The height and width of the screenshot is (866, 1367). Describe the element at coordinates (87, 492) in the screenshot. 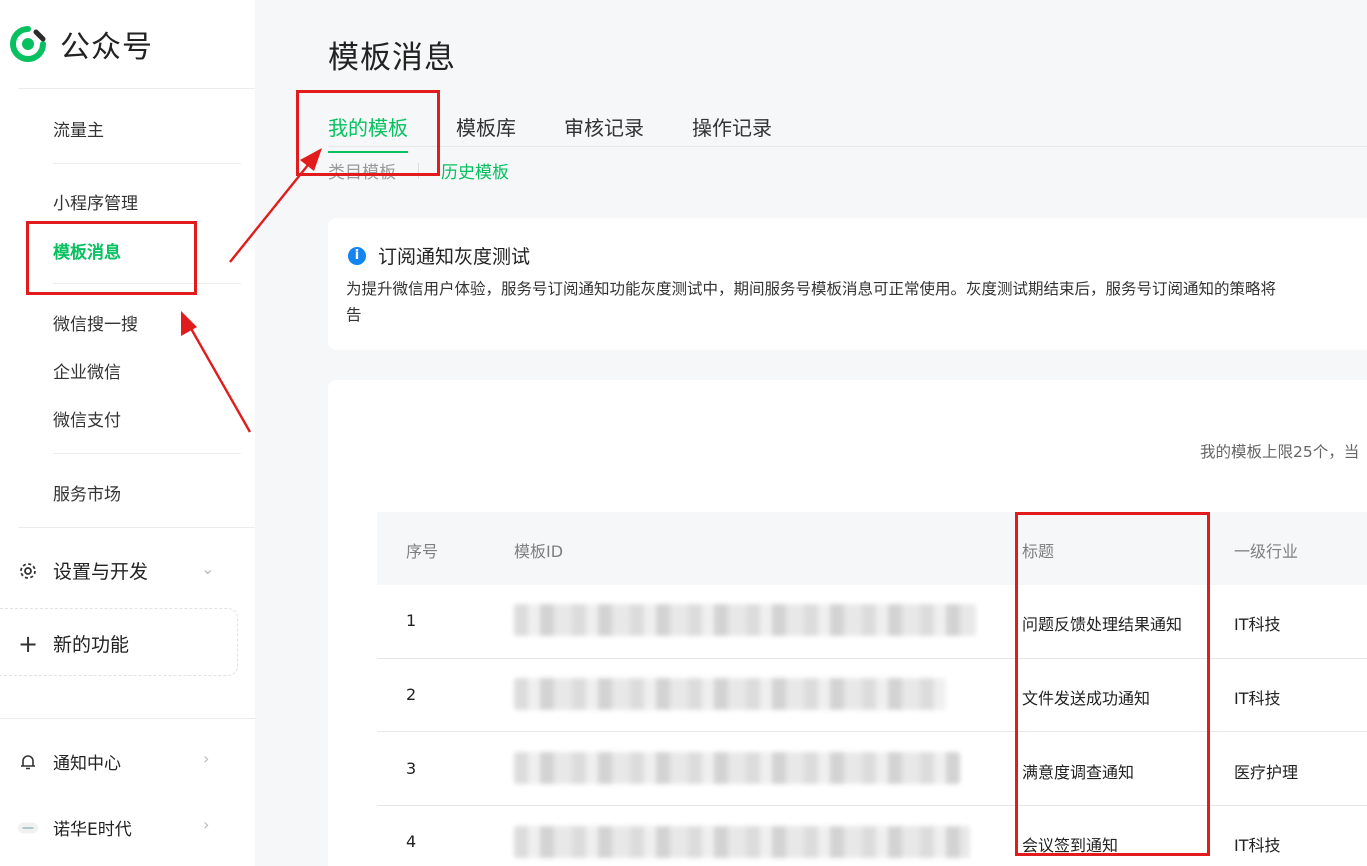

I see `sidebar-item-service-market: 服务市场` at that location.